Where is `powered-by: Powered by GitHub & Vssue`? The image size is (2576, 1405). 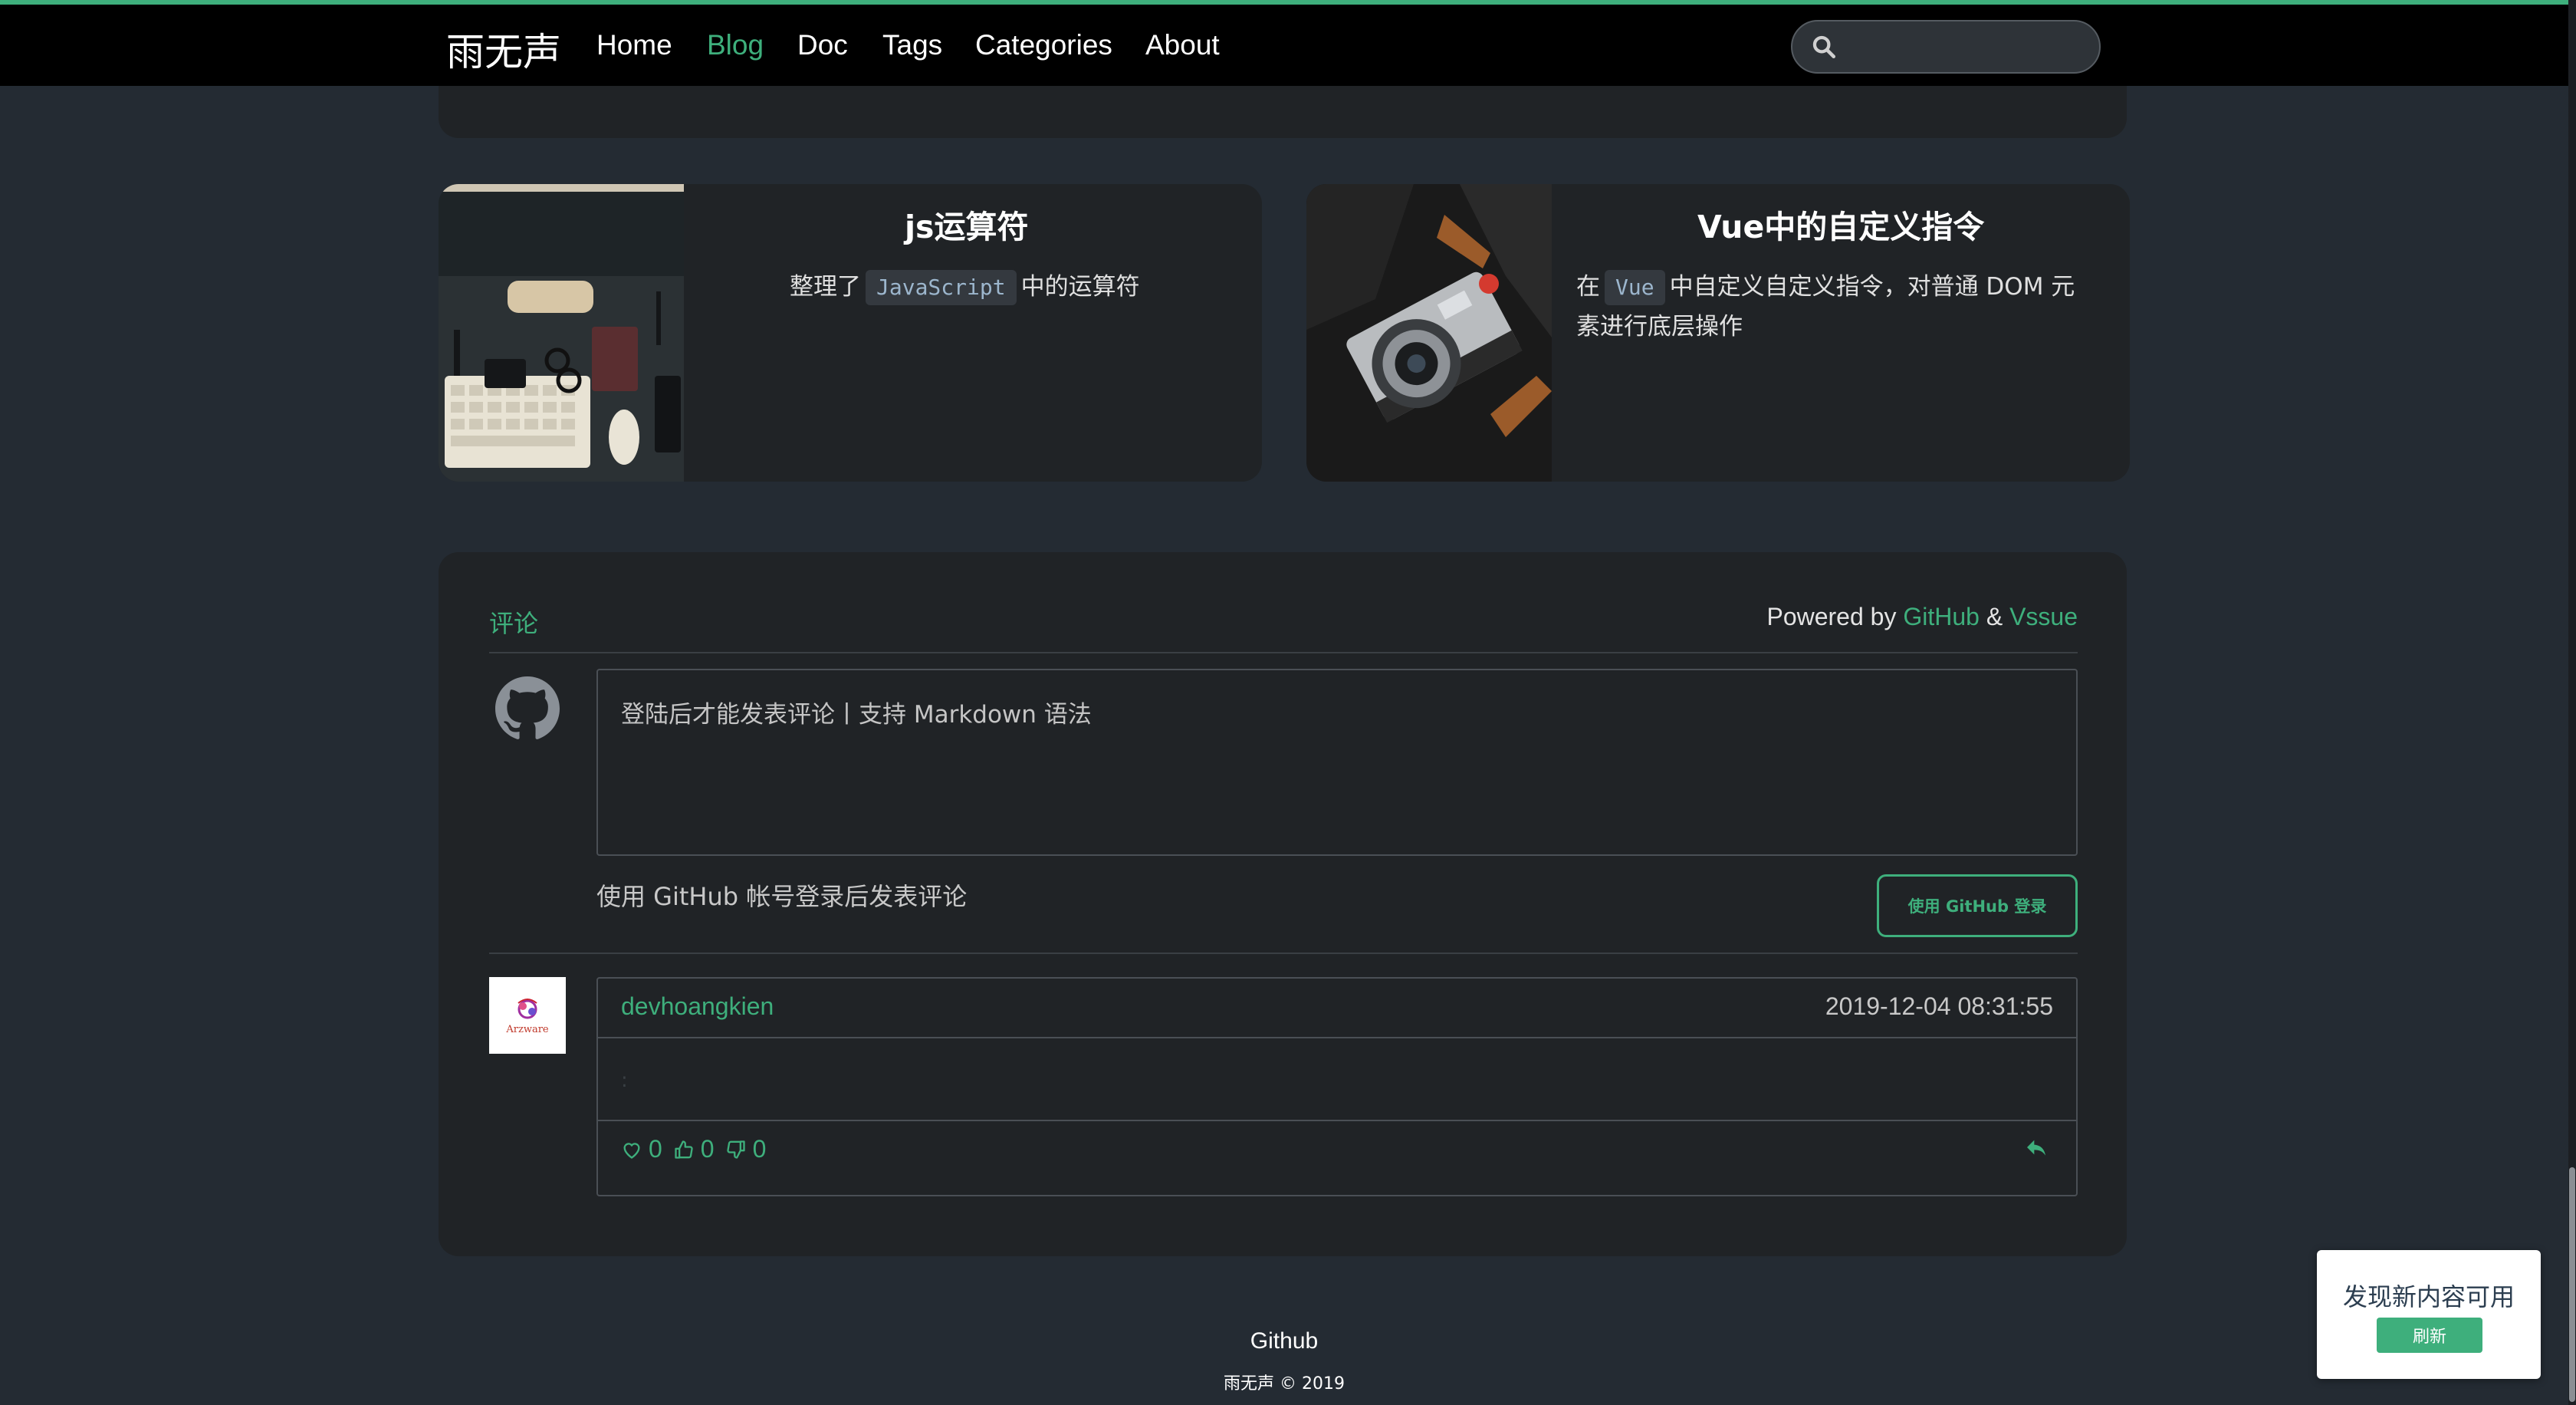 powered-by: Powered by GitHub & Vssue is located at coordinates (1922, 617).